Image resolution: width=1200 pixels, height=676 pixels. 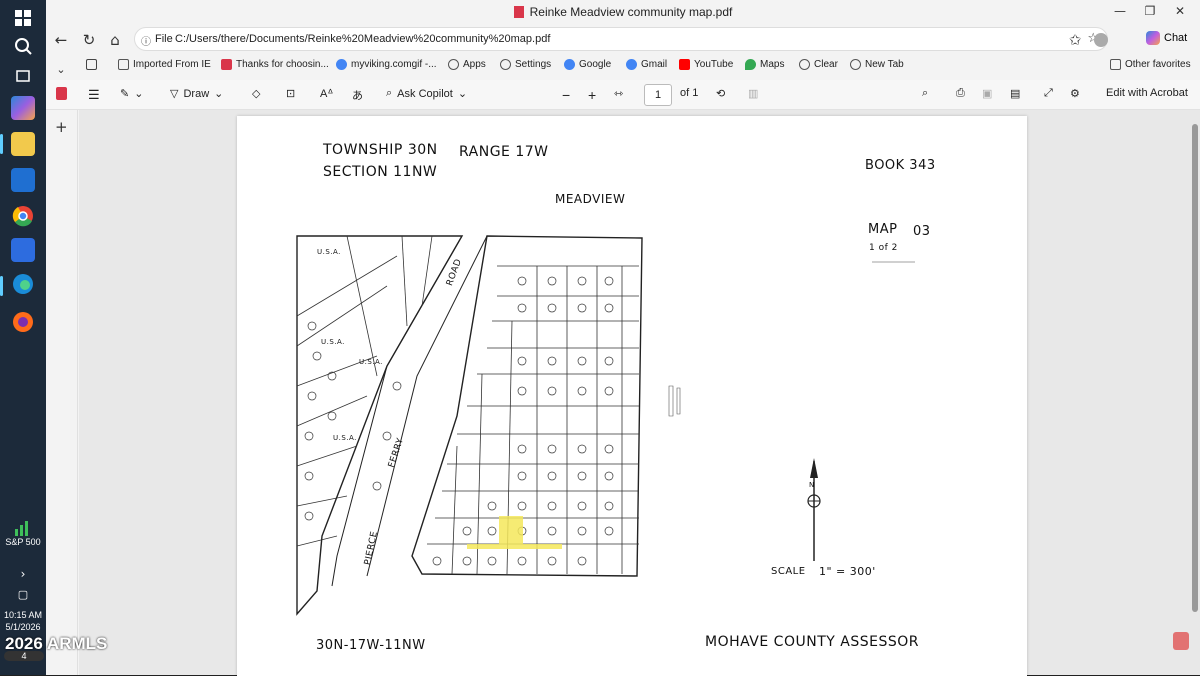 What do you see at coordinates (987, 93) in the screenshot?
I see `save-icon: ▣` at bounding box center [987, 93].